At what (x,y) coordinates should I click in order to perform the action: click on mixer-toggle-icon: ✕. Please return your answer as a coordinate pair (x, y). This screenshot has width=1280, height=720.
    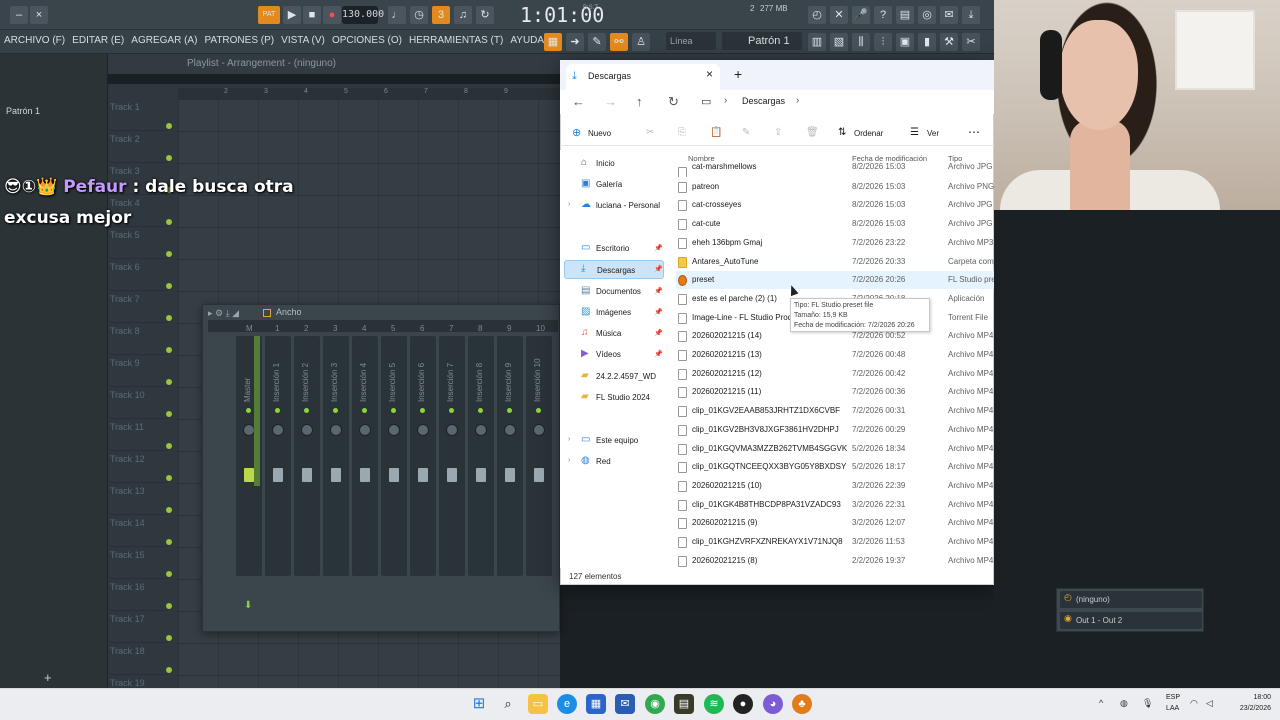
    Looking at the image, I should click on (839, 15).